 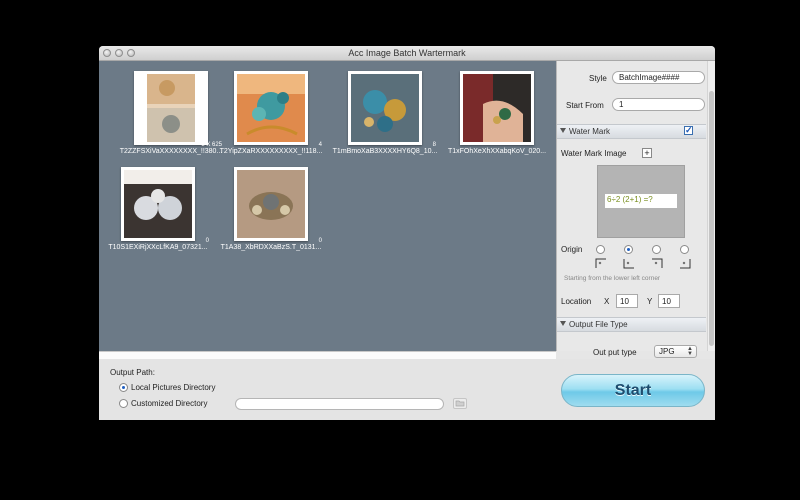 I want to click on watermark-image-preview: 6÷2 (2+1) =?, so click(x=641, y=201).